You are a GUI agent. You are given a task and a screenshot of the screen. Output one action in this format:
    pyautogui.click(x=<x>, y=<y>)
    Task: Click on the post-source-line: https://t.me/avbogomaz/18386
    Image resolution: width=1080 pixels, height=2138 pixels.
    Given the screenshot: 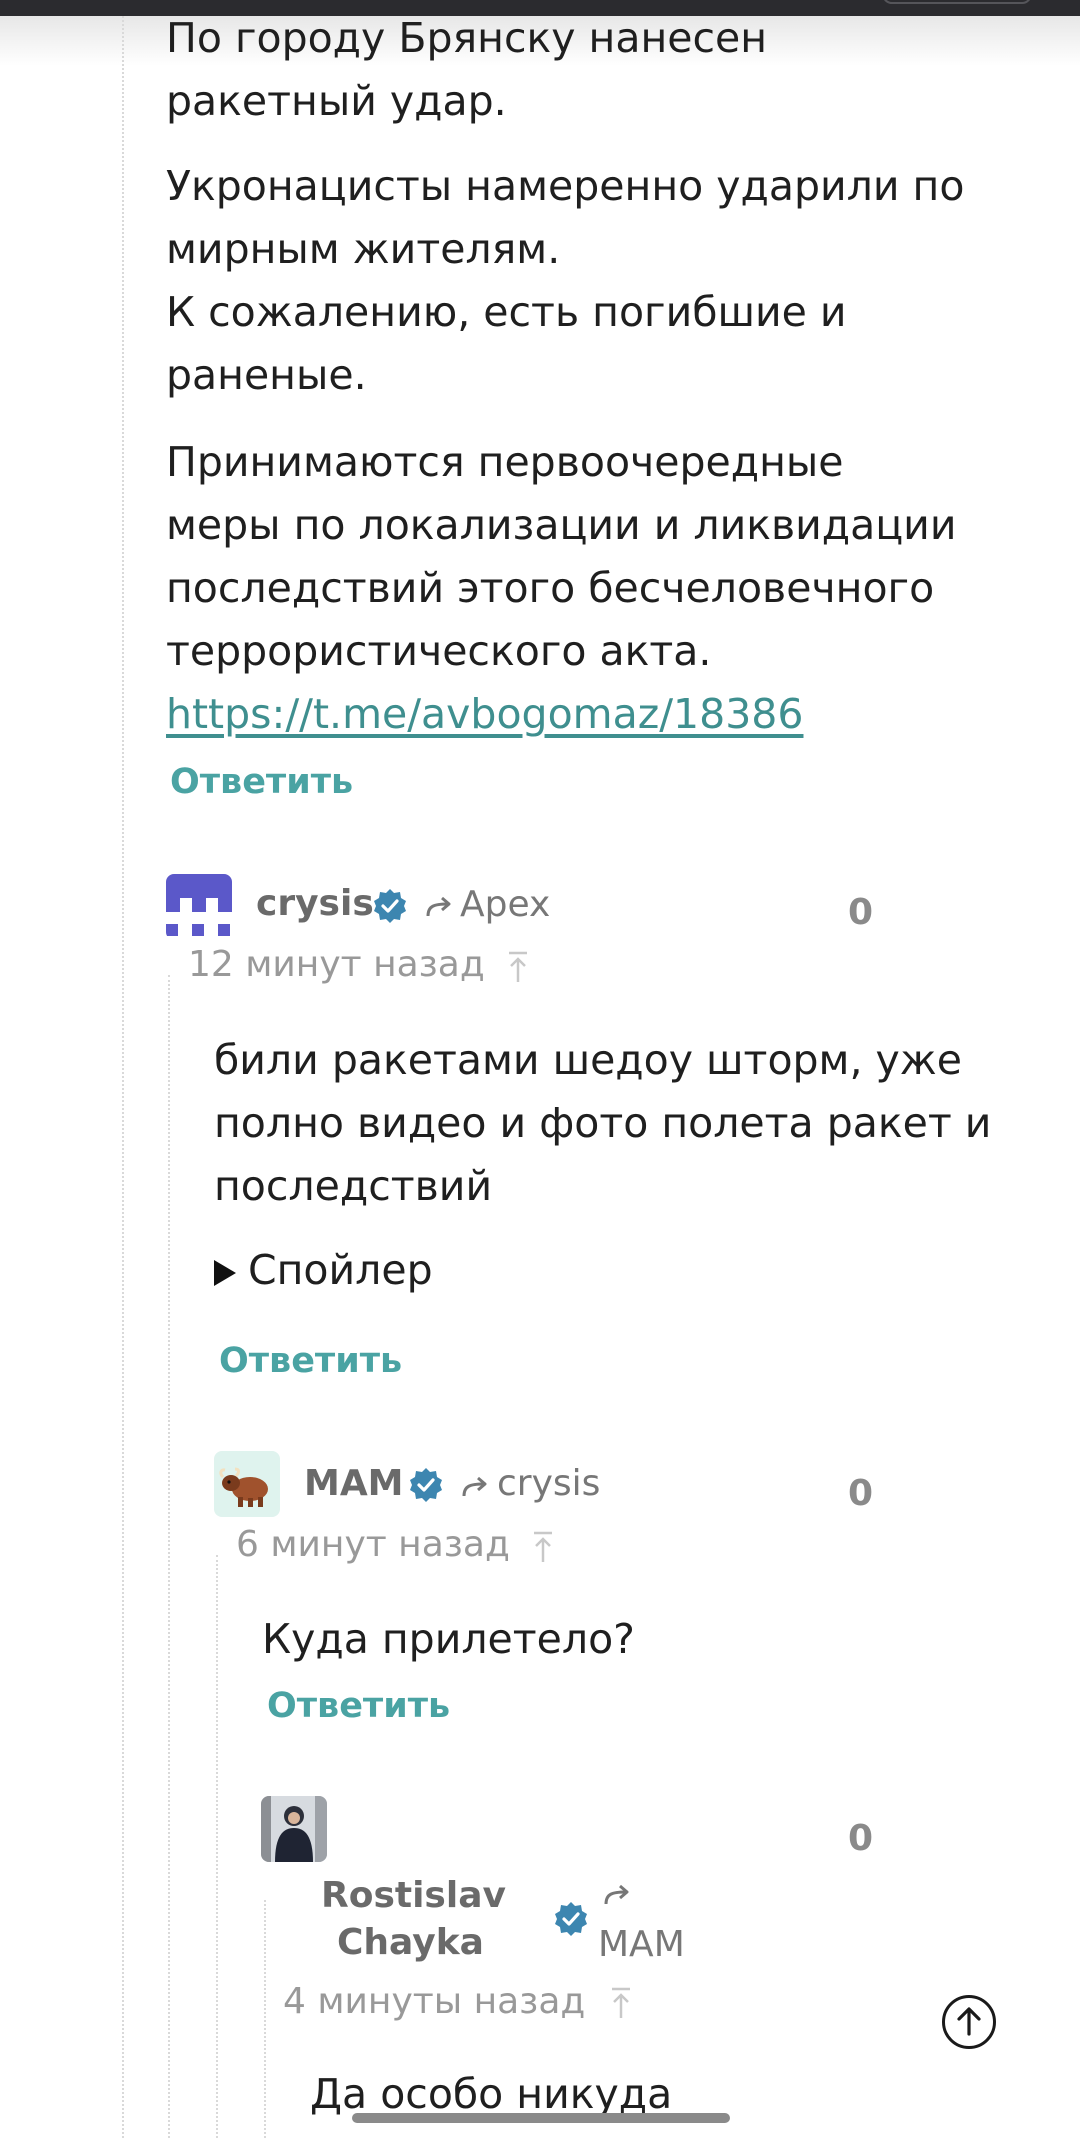 What is the action you would take?
    pyautogui.click(x=484, y=714)
    